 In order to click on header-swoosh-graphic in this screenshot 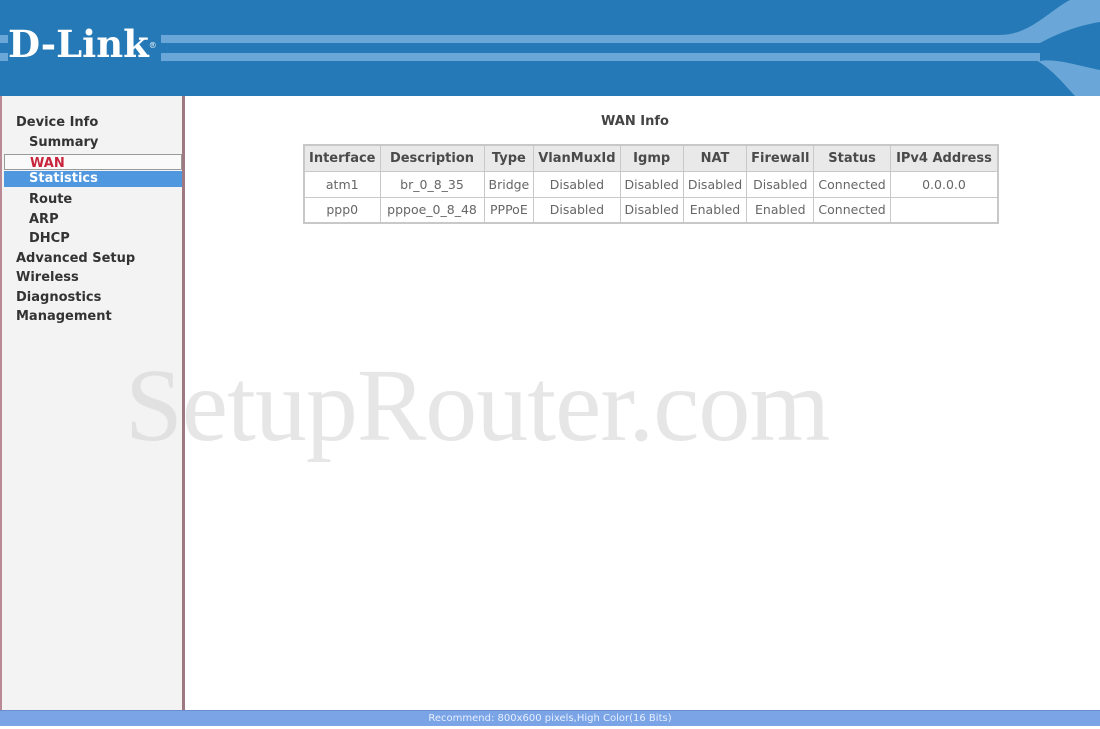, I will do `click(1030, 48)`.